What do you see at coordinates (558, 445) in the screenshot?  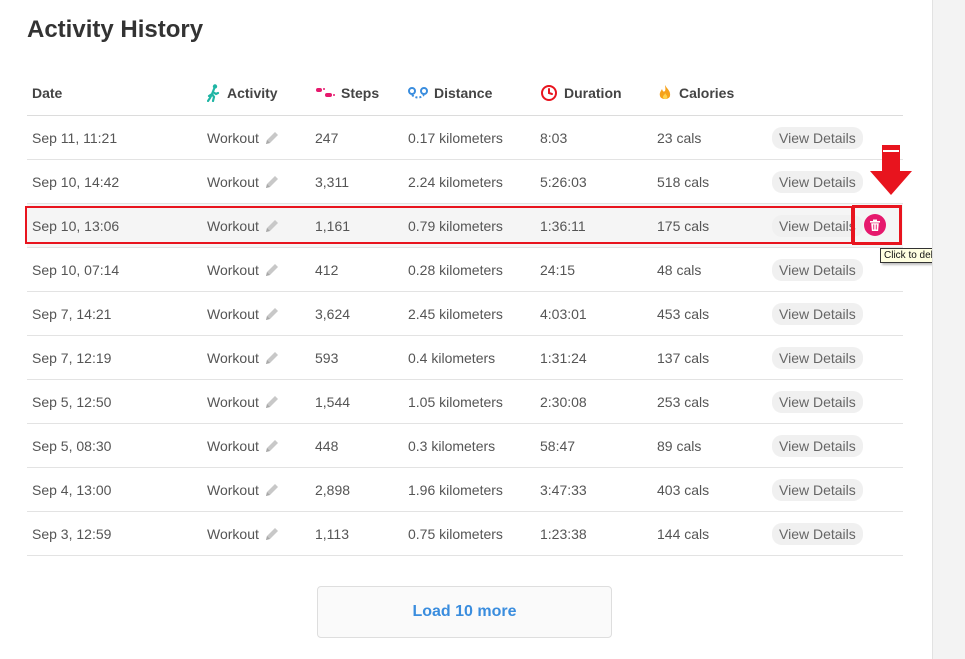 I see `row-duration: 58:47` at bounding box center [558, 445].